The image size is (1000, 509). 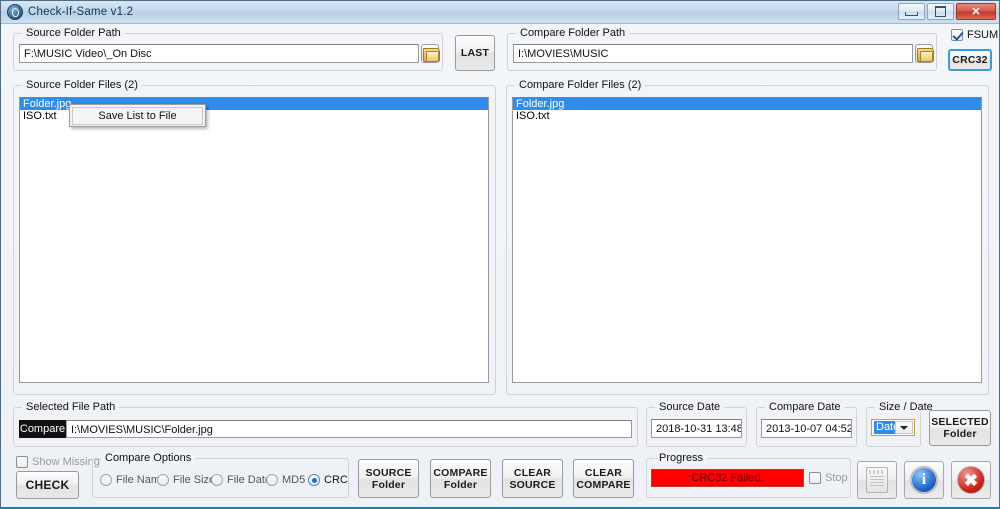 I want to click on selected-folder-button: SELECTED Folder, so click(x=960, y=428).